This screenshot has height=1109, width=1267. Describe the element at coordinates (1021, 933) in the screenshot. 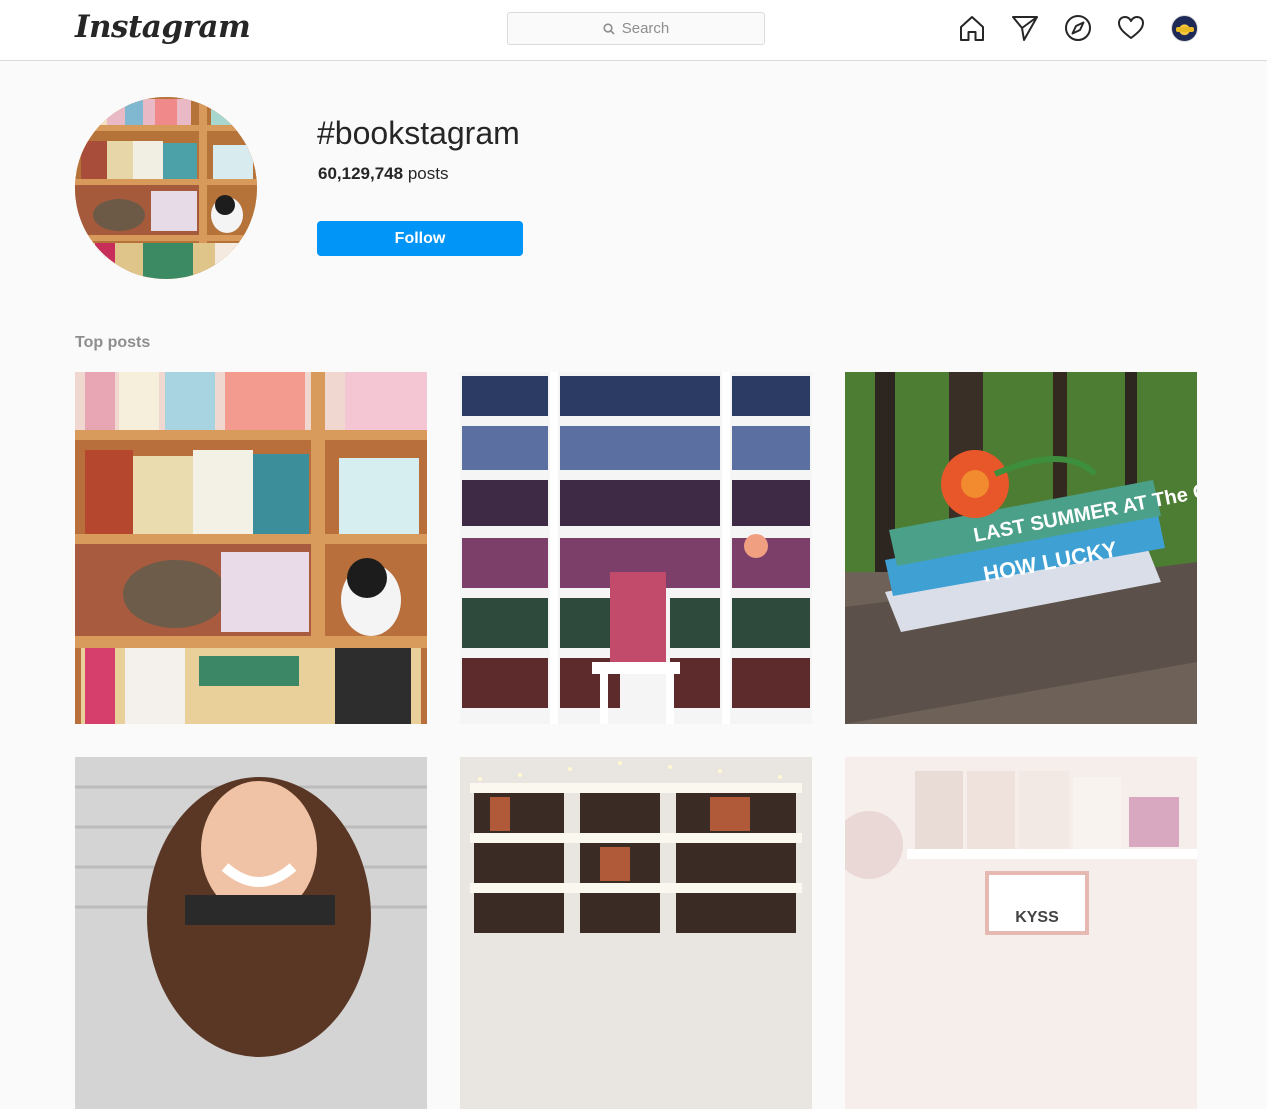

I see `post-tile-6: KYSS` at that location.